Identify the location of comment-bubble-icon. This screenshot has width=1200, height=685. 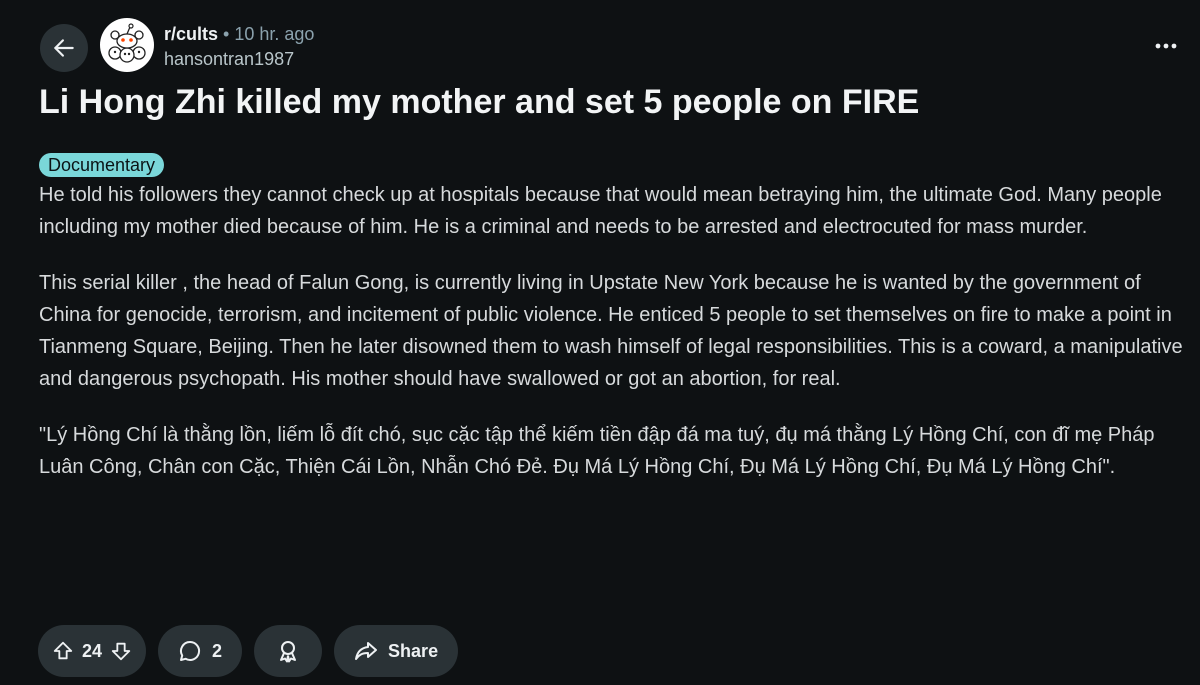
(190, 650).